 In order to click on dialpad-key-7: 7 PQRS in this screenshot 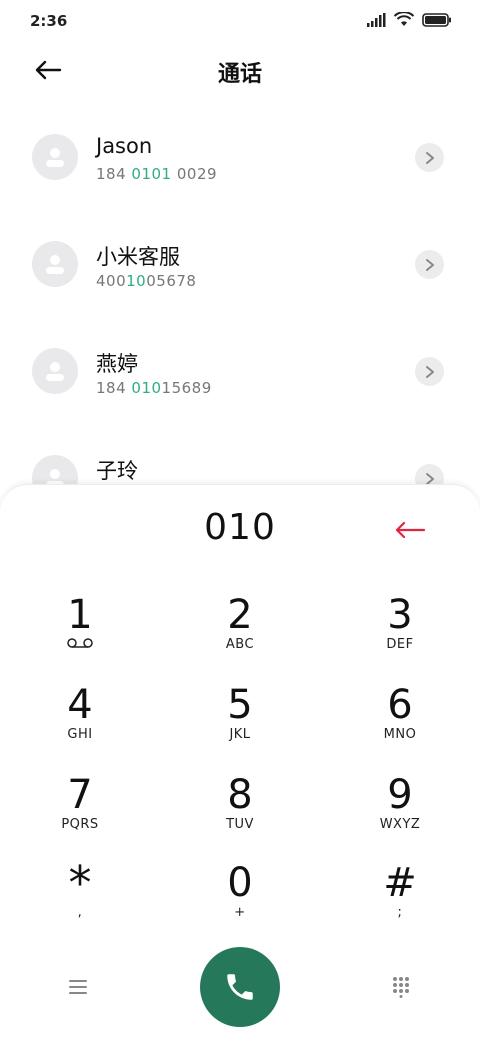, I will do `click(80, 811)`.